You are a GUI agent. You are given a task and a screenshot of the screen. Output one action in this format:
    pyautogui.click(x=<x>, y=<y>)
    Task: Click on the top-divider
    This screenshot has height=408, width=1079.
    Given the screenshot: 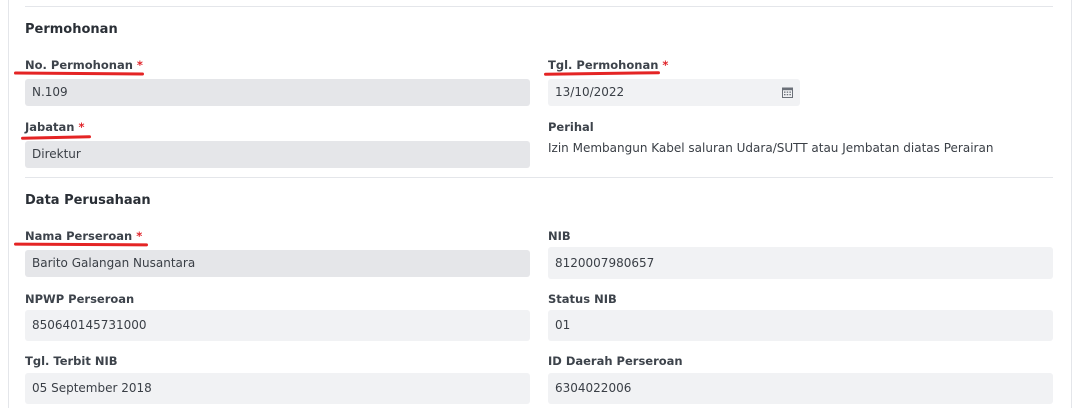 What is the action you would take?
    pyautogui.click(x=539, y=6)
    